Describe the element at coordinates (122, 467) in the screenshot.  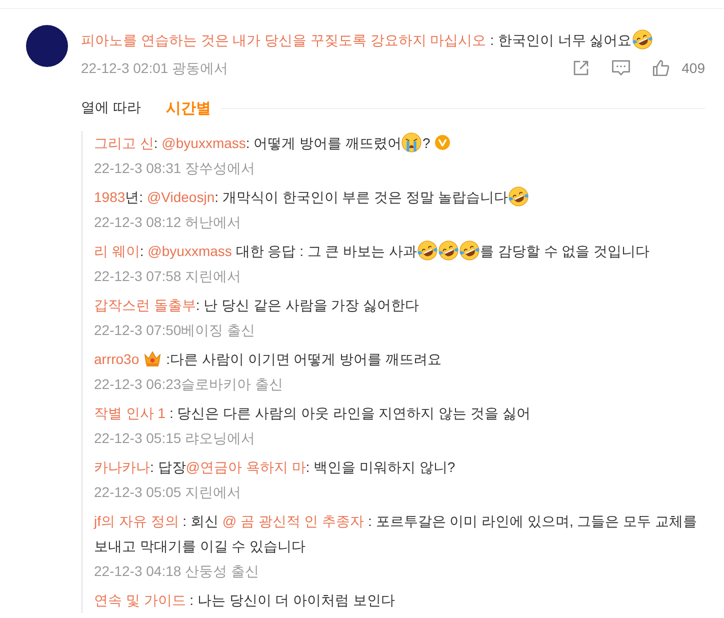
I see `username-link: 카나카나` at that location.